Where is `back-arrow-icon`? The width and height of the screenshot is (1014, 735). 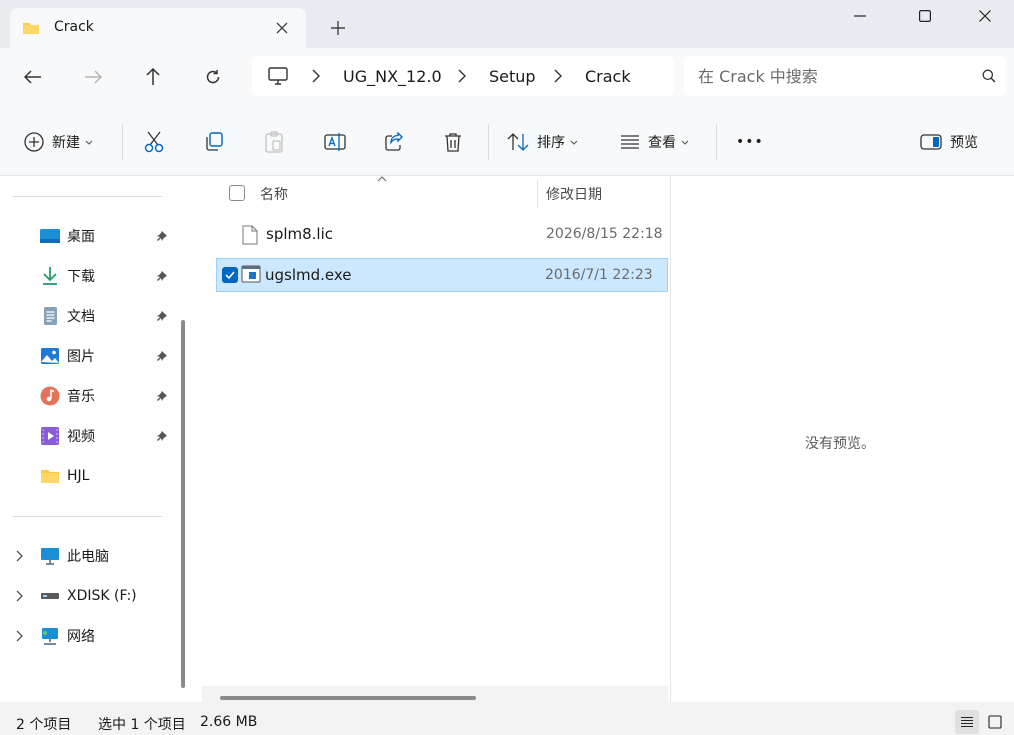 back-arrow-icon is located at coordinates (33, 77).